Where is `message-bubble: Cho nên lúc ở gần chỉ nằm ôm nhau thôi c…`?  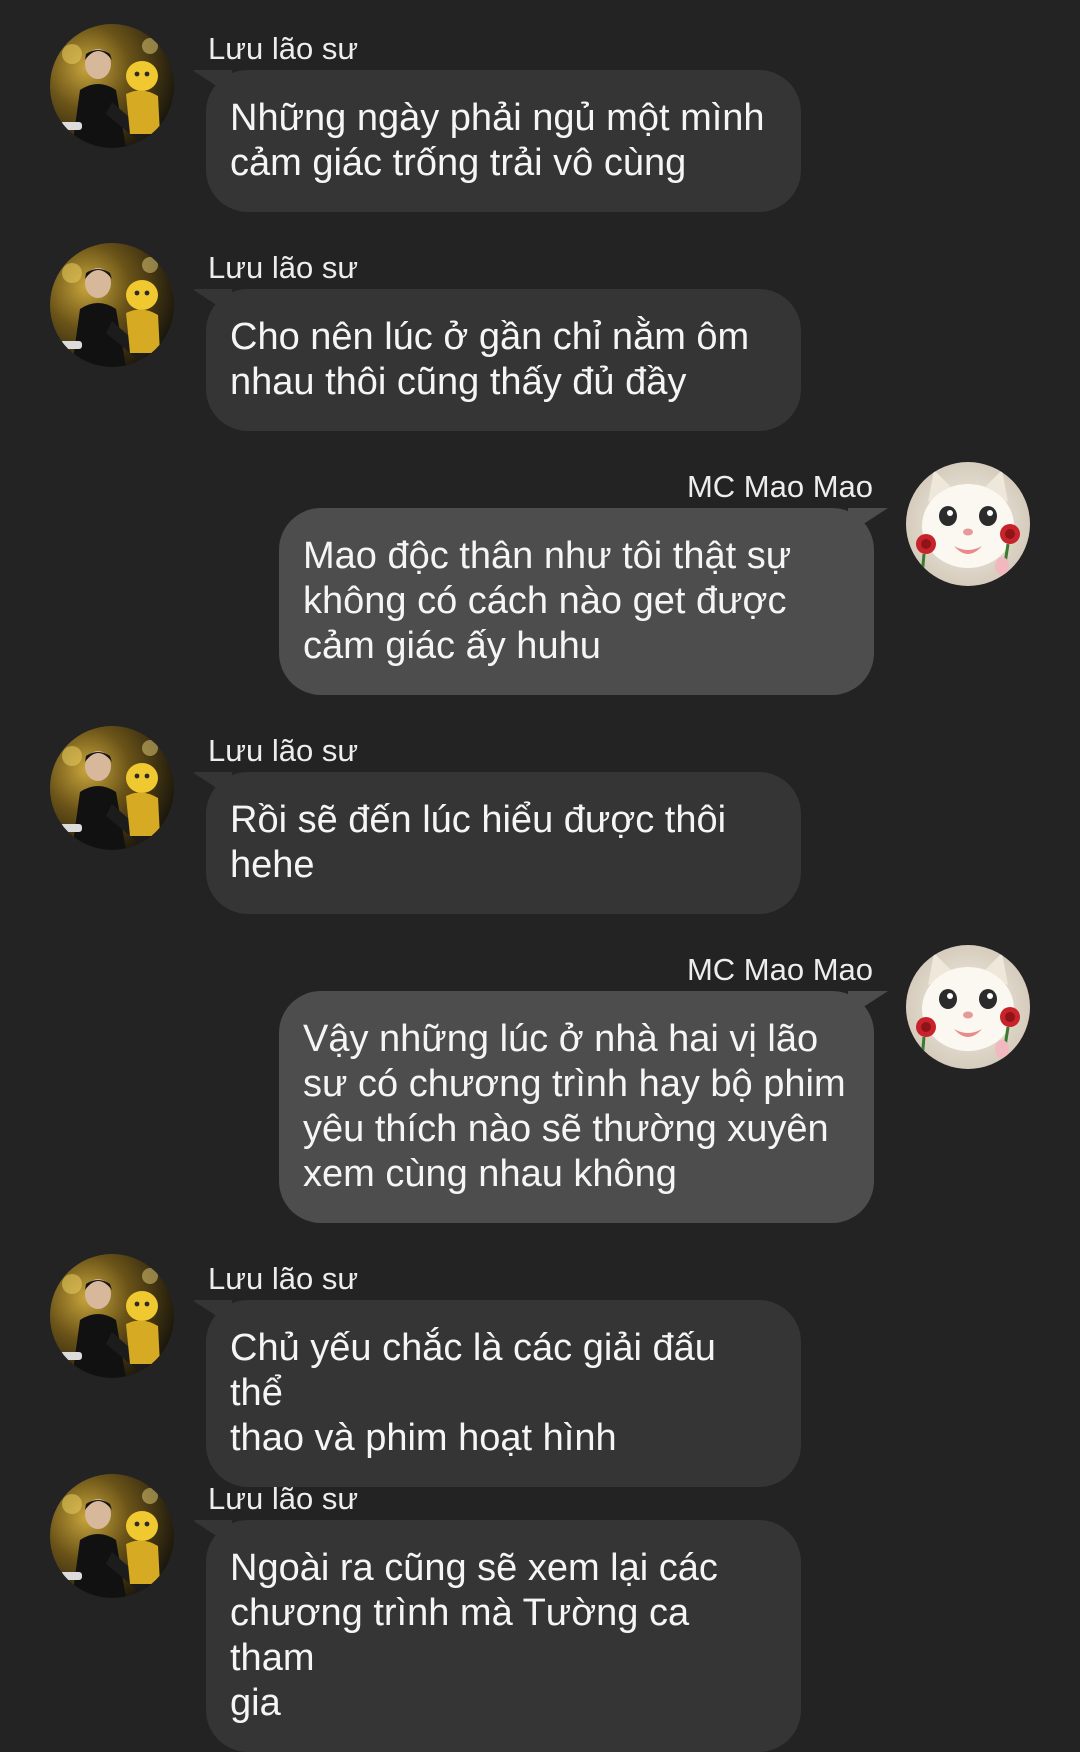 message-bubble: Cho nên lúc ở gần chỉ nằm ôm nhau thôi c… is located at coordinates (503, 360).